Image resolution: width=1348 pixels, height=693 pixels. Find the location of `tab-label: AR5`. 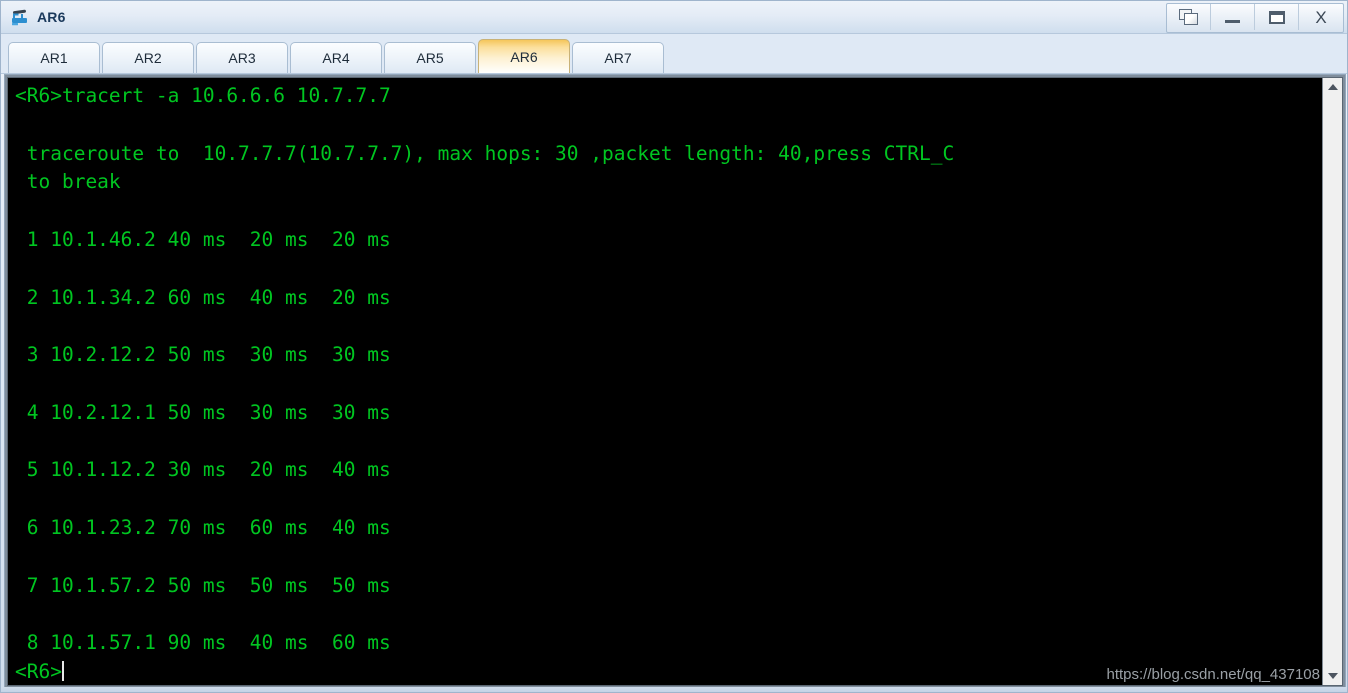

tab-label: AR5 is located at coordinates (430, 58).